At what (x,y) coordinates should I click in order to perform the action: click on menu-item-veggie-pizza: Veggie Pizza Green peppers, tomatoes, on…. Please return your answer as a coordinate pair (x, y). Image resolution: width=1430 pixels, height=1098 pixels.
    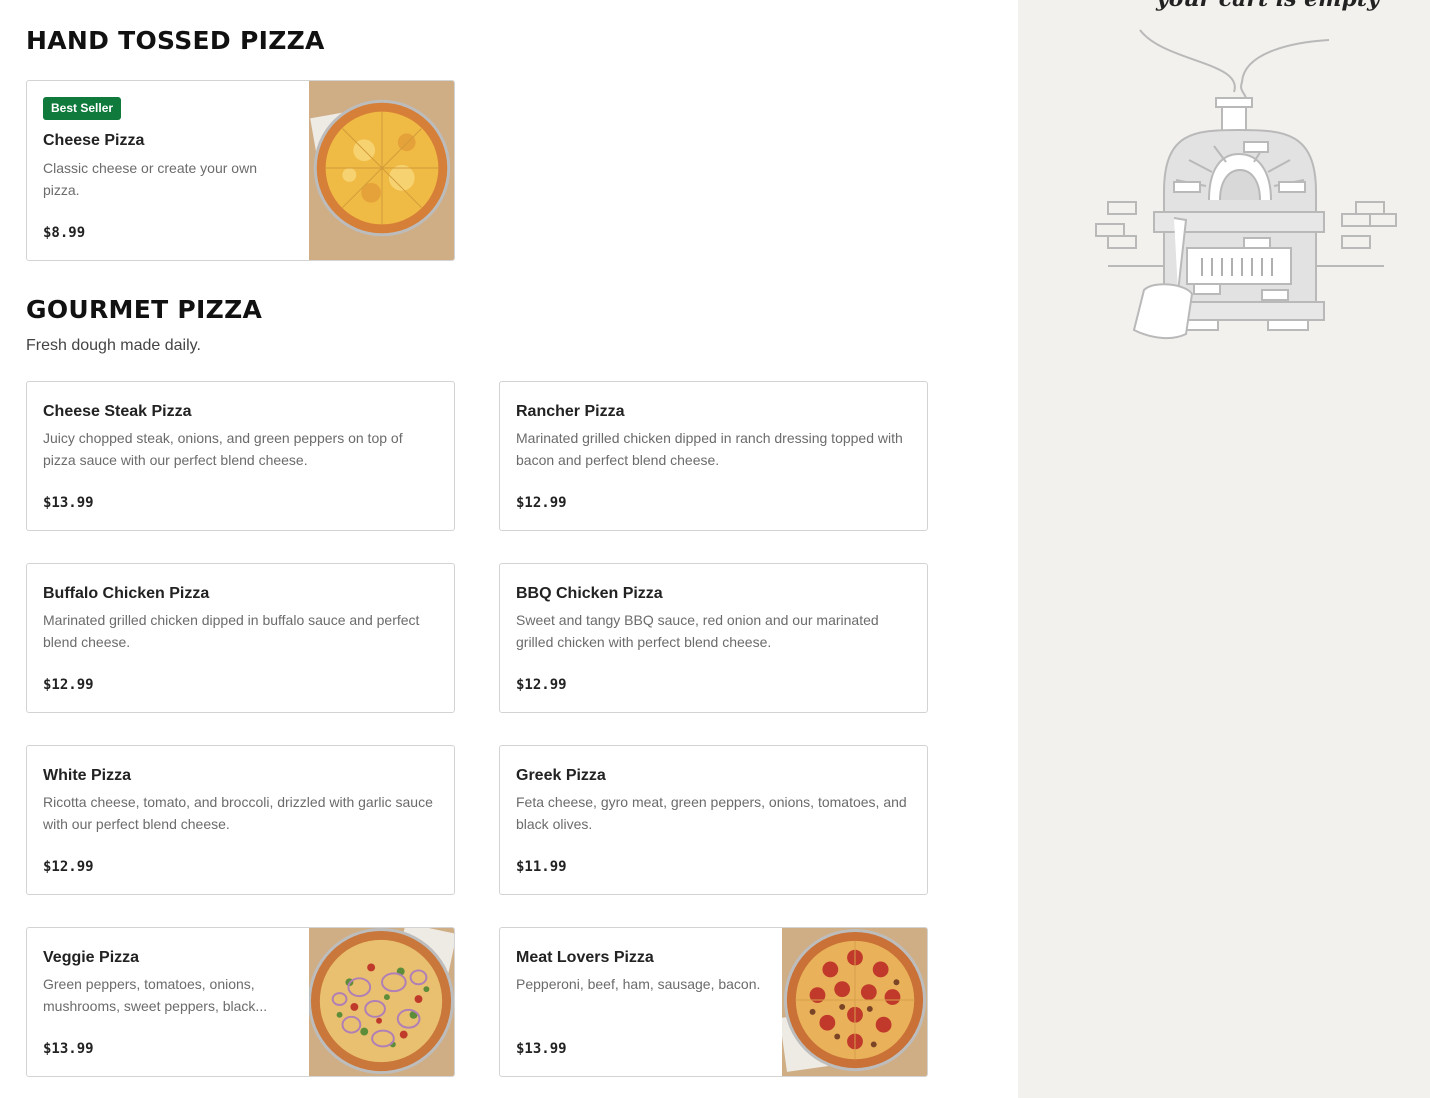
    Looking at the image, I should click on (240, 1002).